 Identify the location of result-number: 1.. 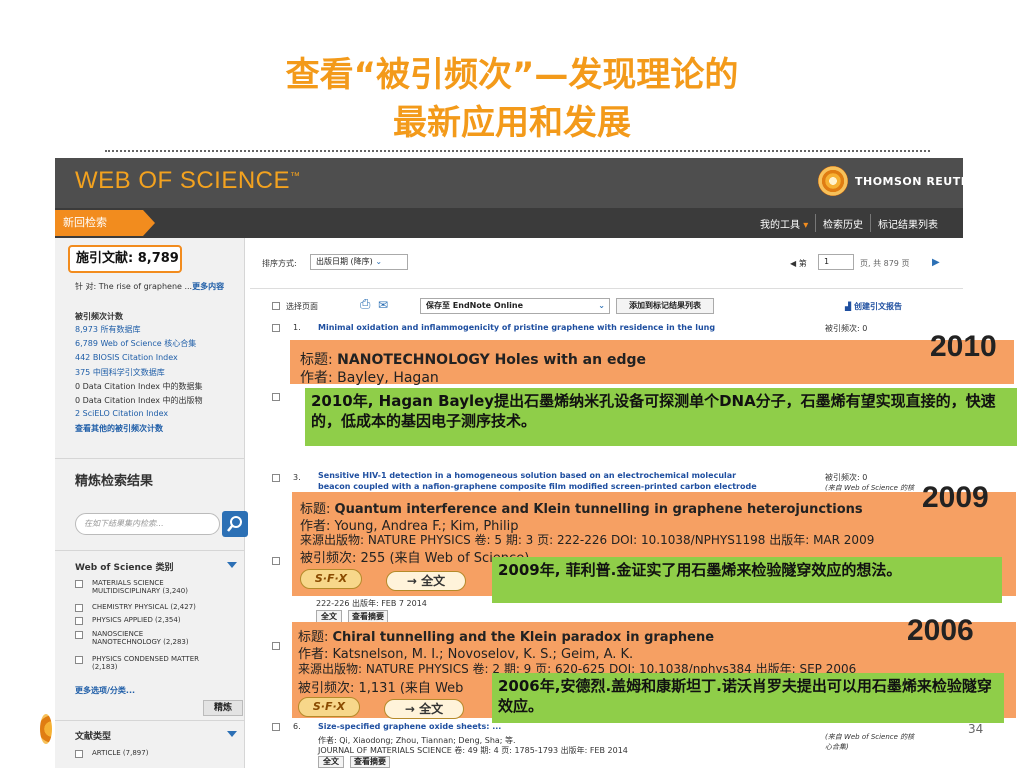
(297, 327).